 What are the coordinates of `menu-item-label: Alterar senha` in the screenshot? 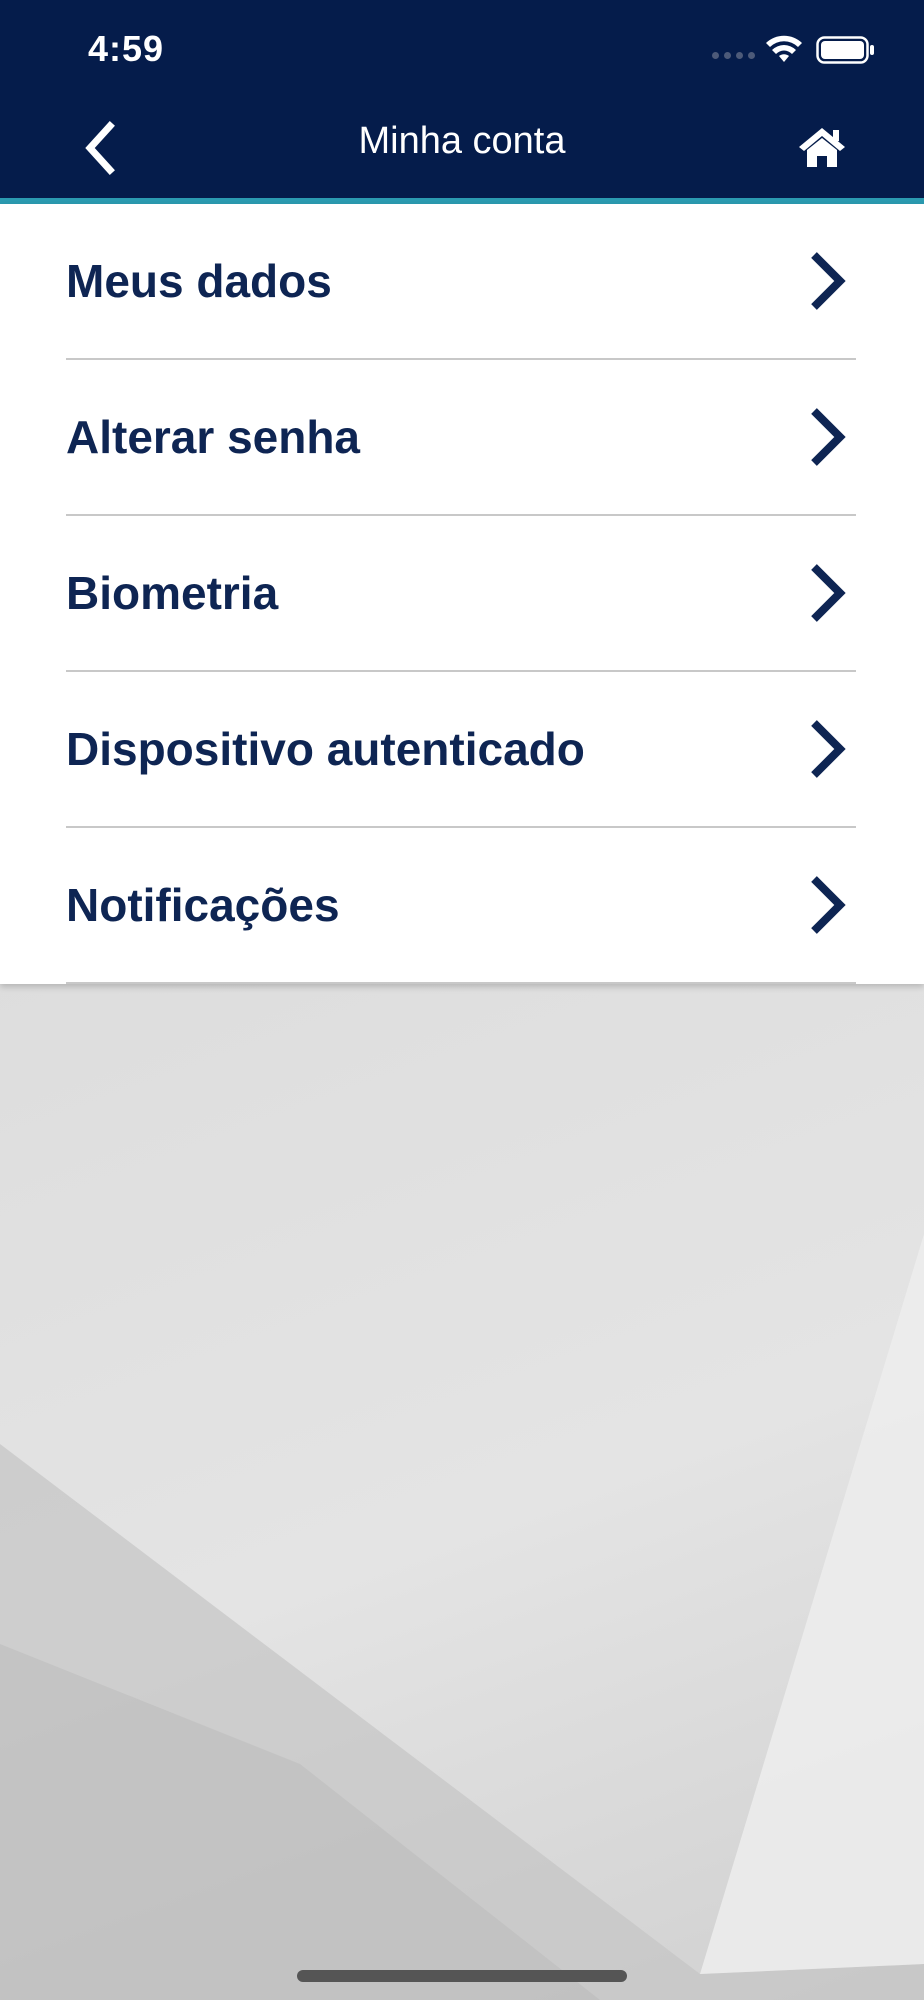 It's located at (213, 437).